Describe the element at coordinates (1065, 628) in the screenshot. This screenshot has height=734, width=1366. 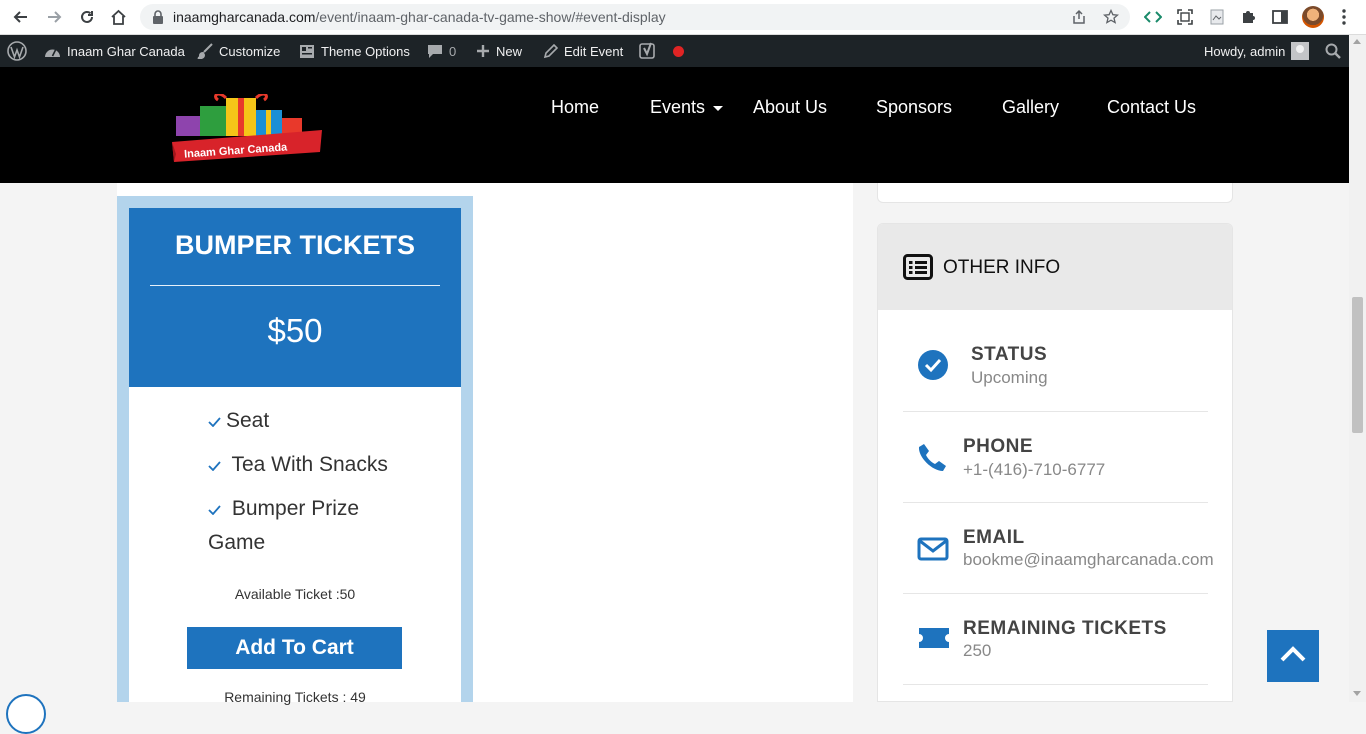
I see `info-label: REMAINING TICKETS` at that location.